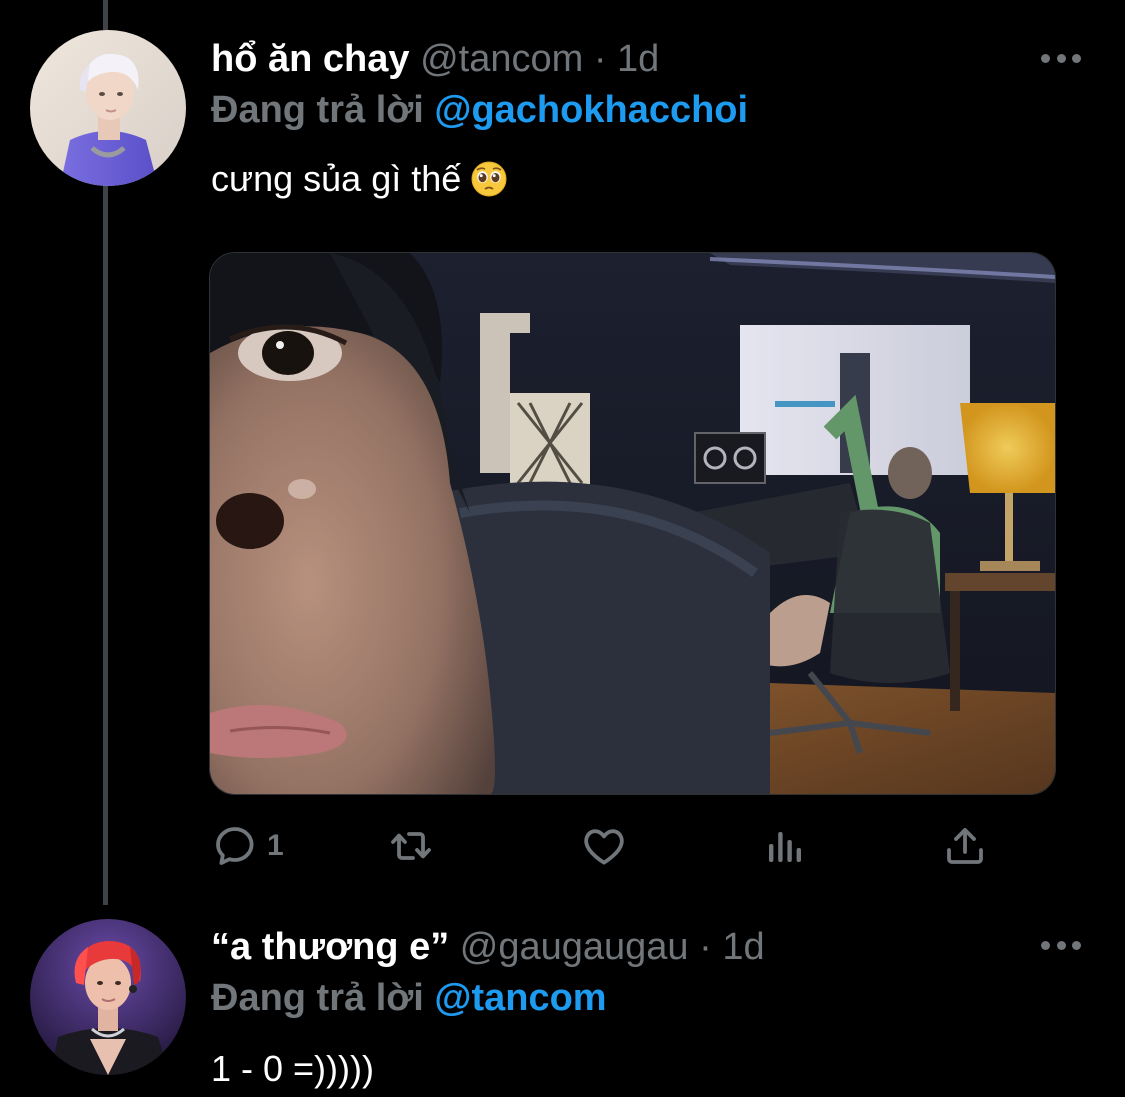 This screenshot has height=1097, width=1125. I want to click on analytics-button, so click(785, 846).